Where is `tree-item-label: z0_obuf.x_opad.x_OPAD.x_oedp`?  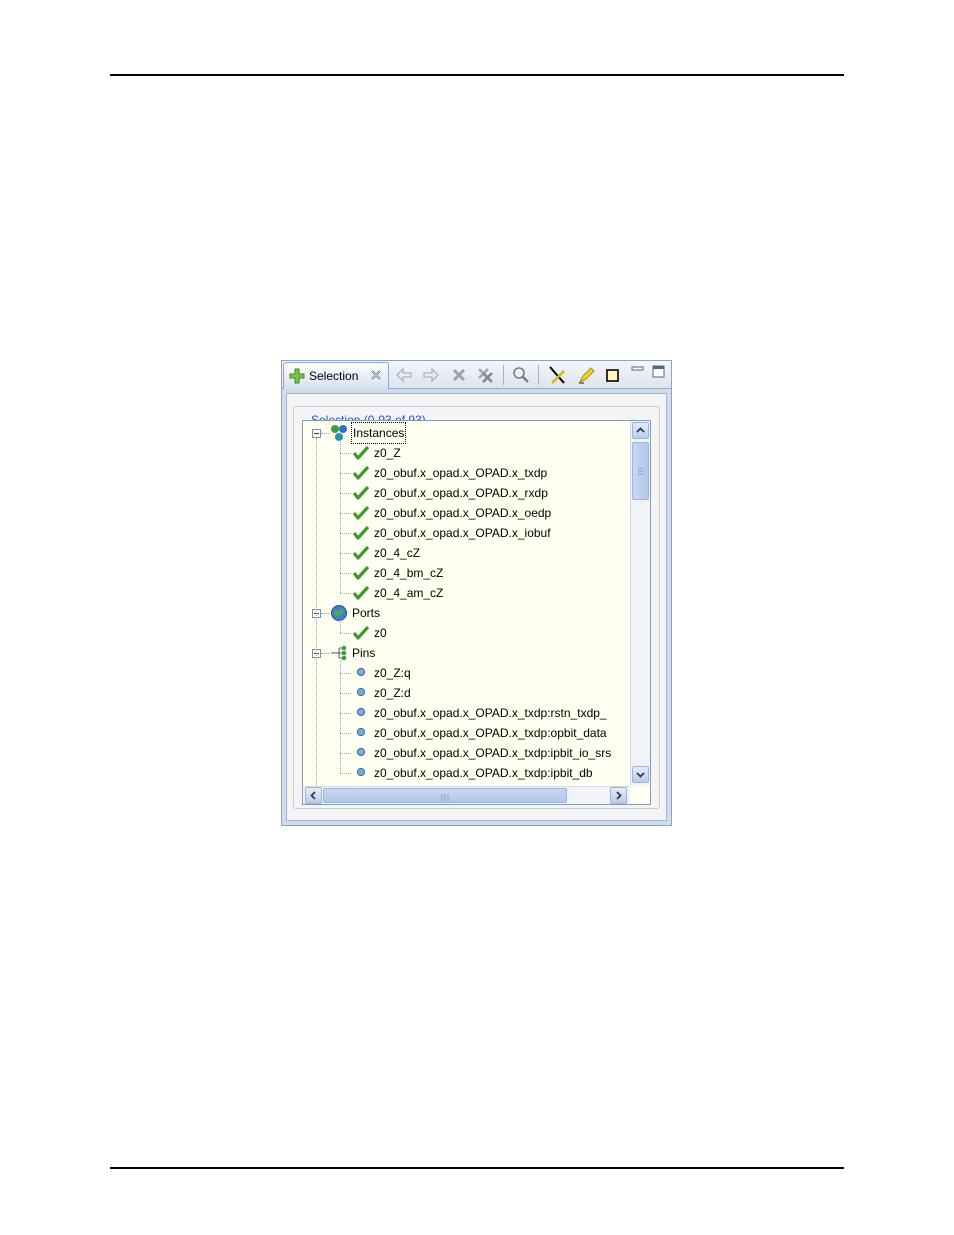
tree-item-label: z0_obuf.x_opad.x_OPAD.x_oedp is located at coordinates (463, 513).